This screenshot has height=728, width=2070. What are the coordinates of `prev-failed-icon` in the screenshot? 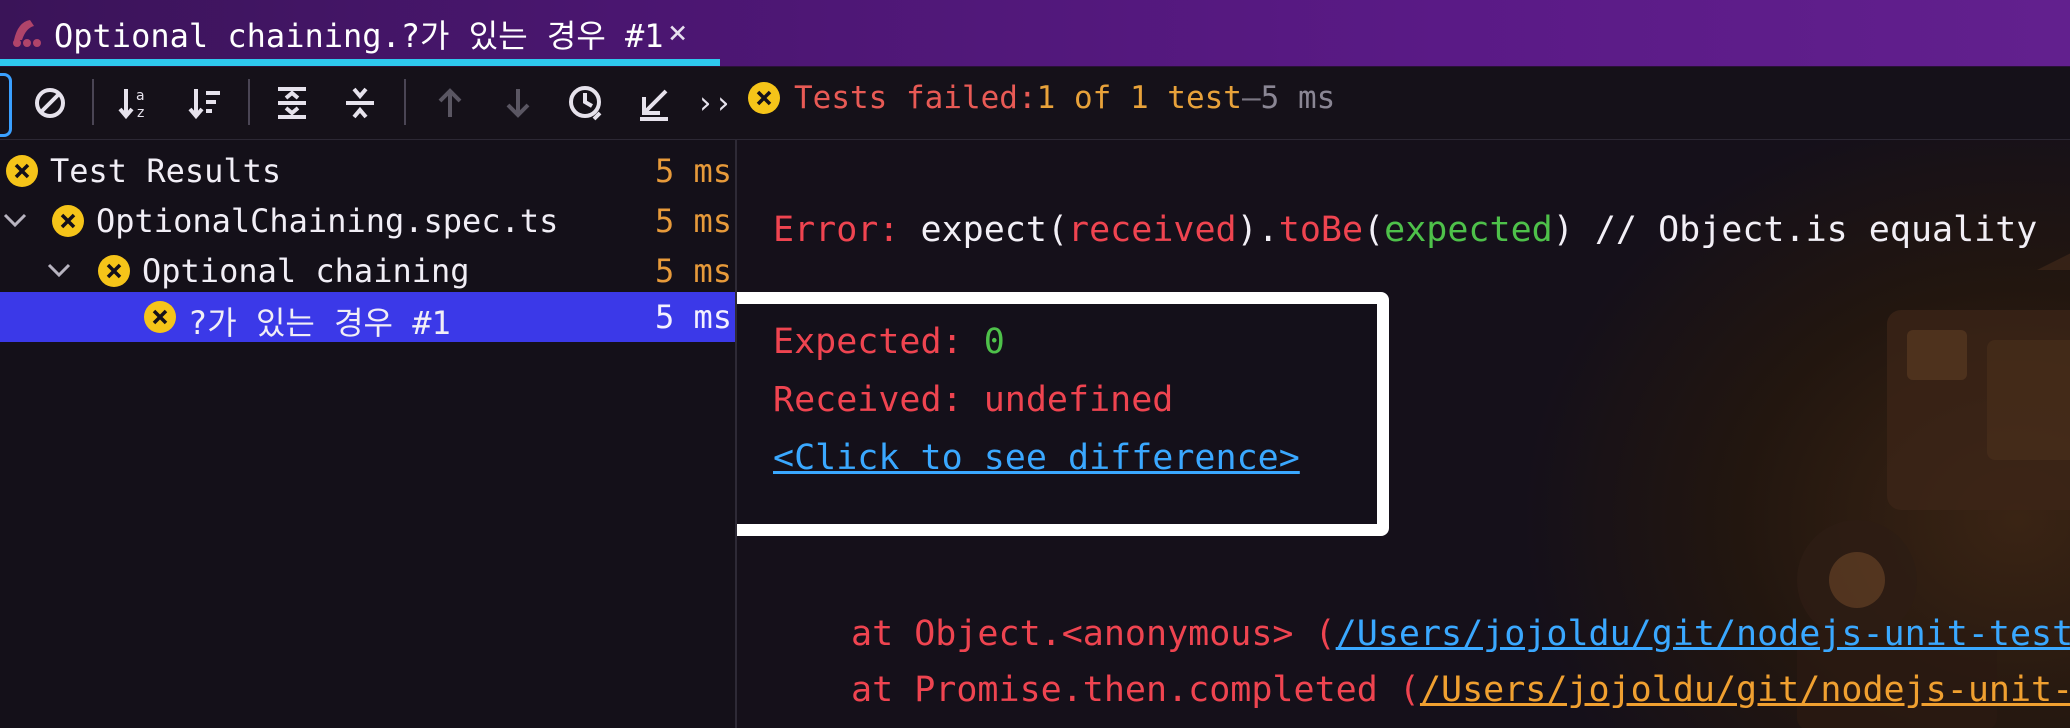 It's located at (450, 103).